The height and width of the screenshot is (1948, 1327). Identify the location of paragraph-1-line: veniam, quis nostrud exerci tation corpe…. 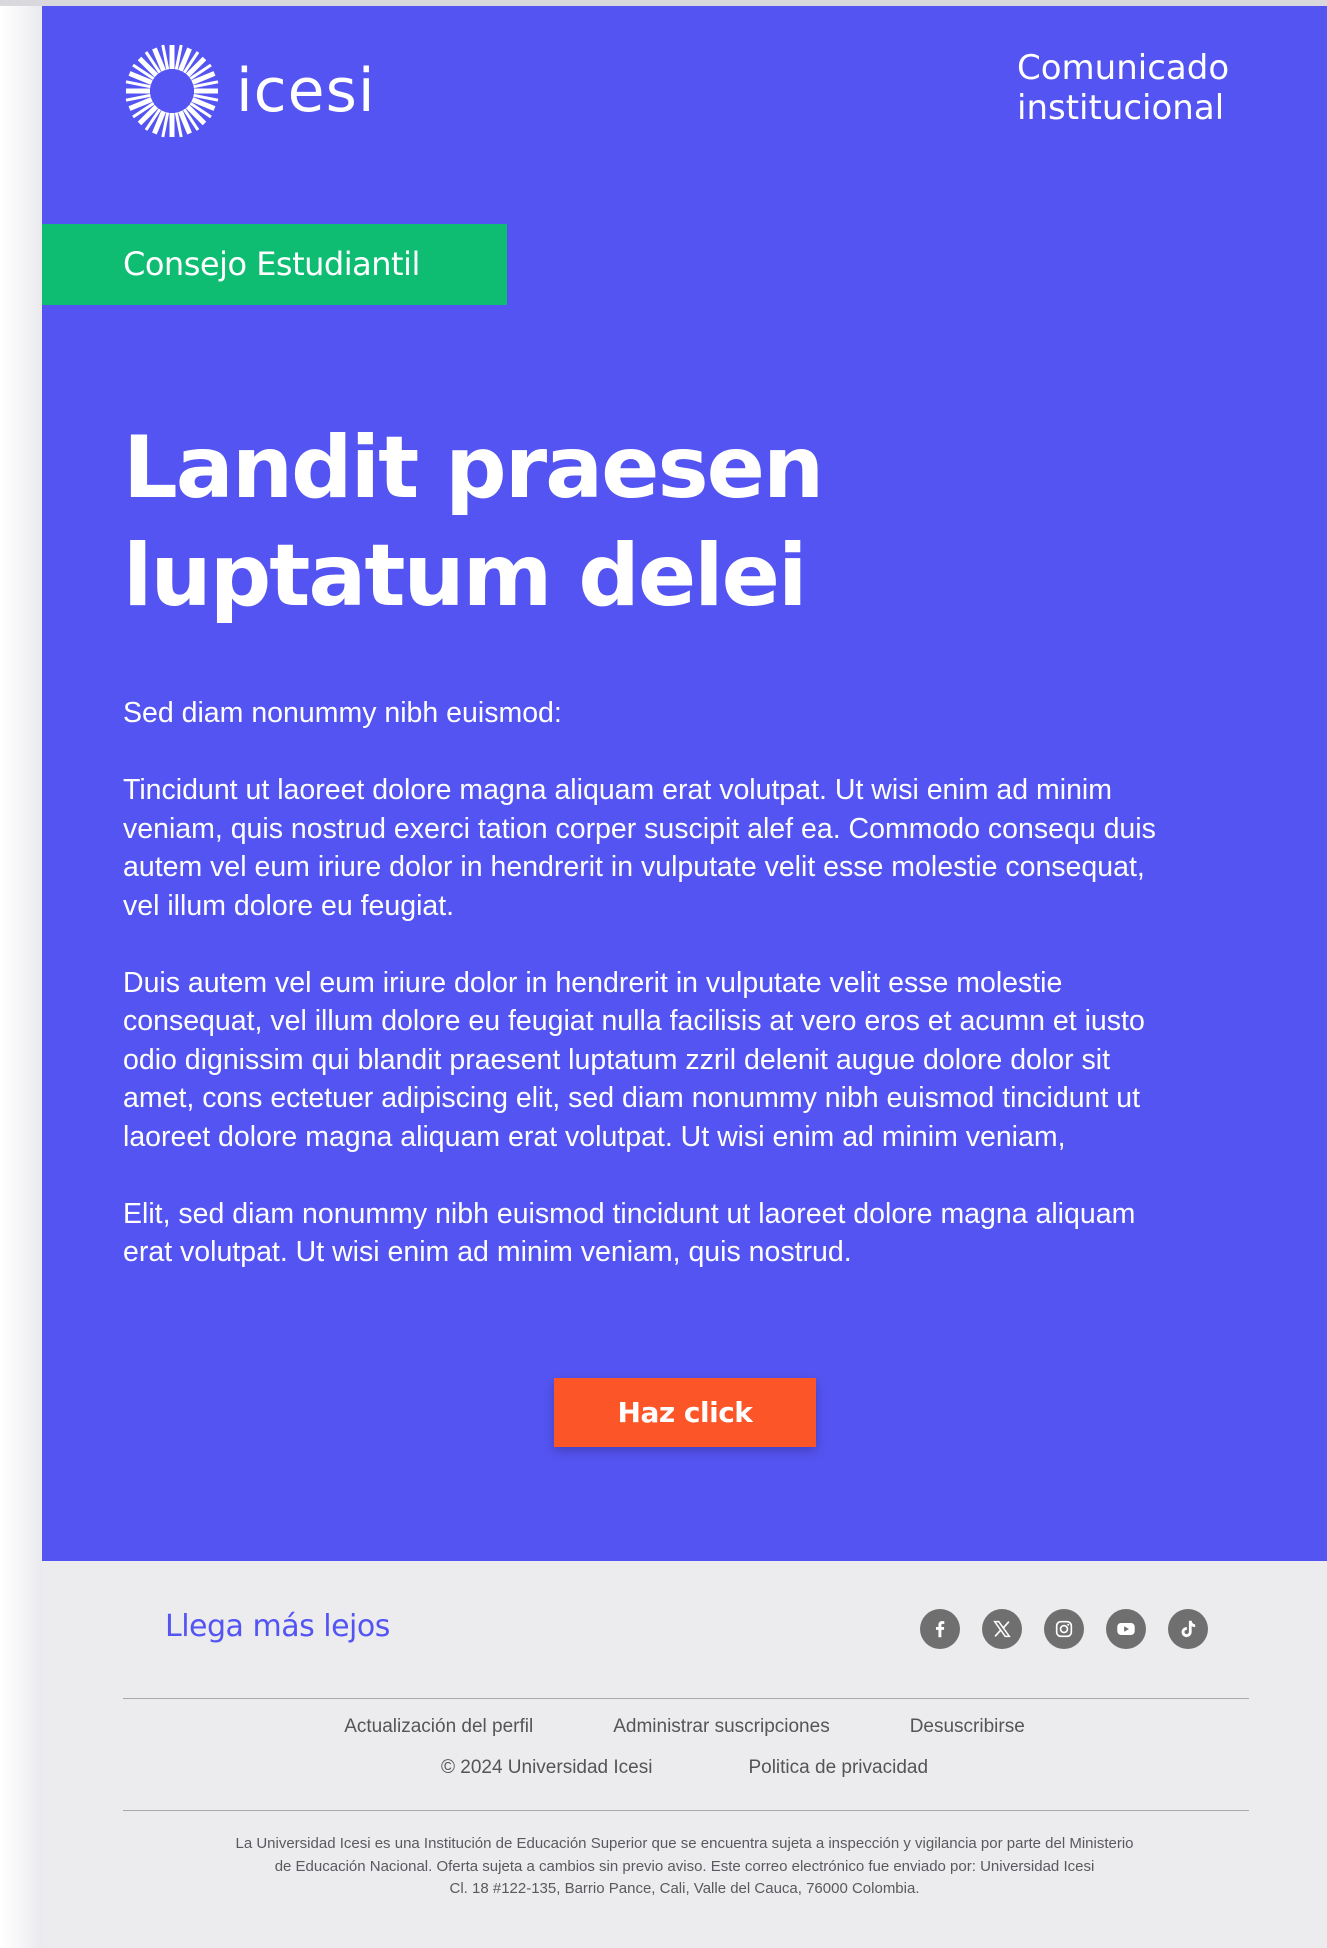
(639, 828).